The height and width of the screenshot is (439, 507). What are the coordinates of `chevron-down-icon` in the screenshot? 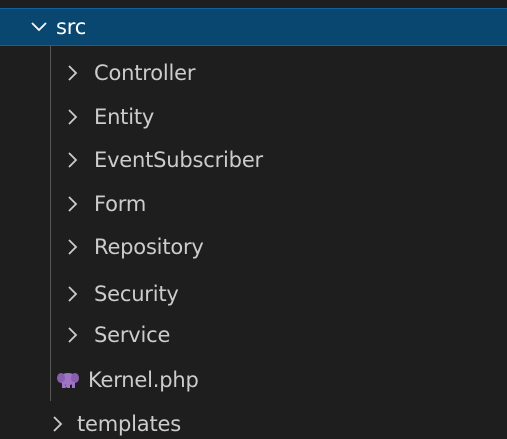 It's located at (39, 27).